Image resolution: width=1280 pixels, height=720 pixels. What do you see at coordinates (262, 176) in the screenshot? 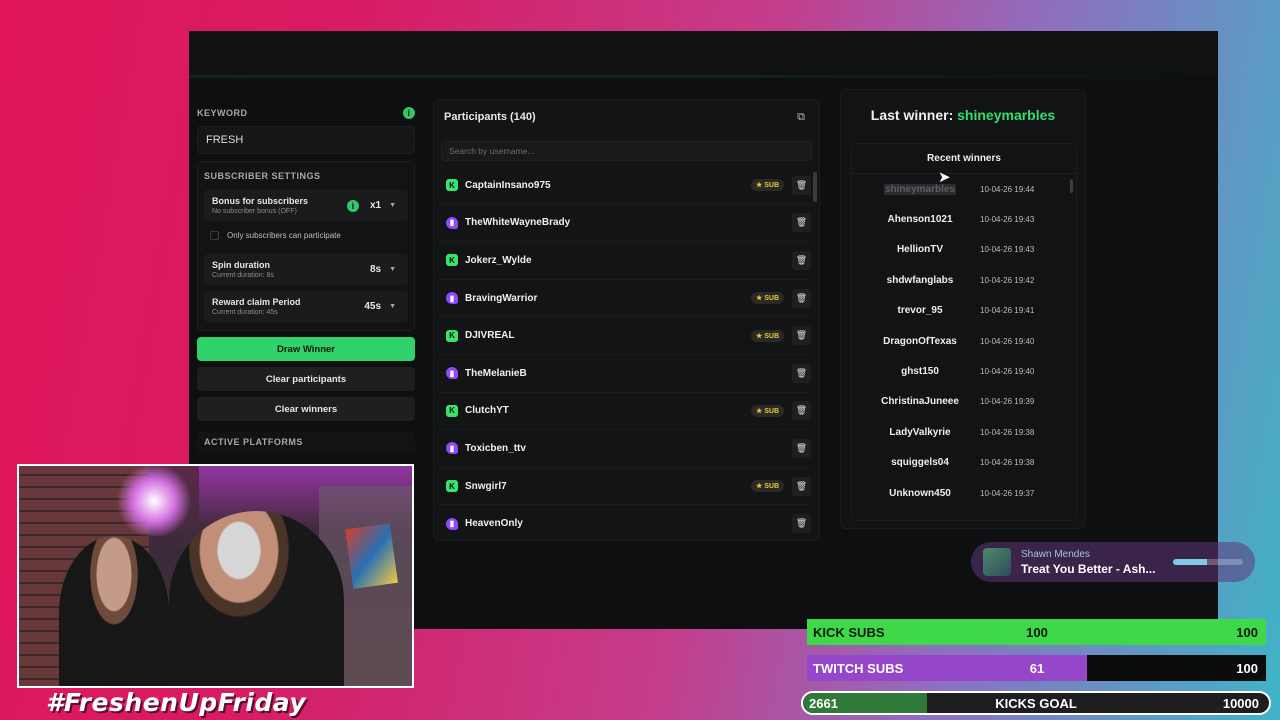
I see `subscriber-settings-title: SUBSCRIBER SETTINGS` at bounding box center [262, 176].